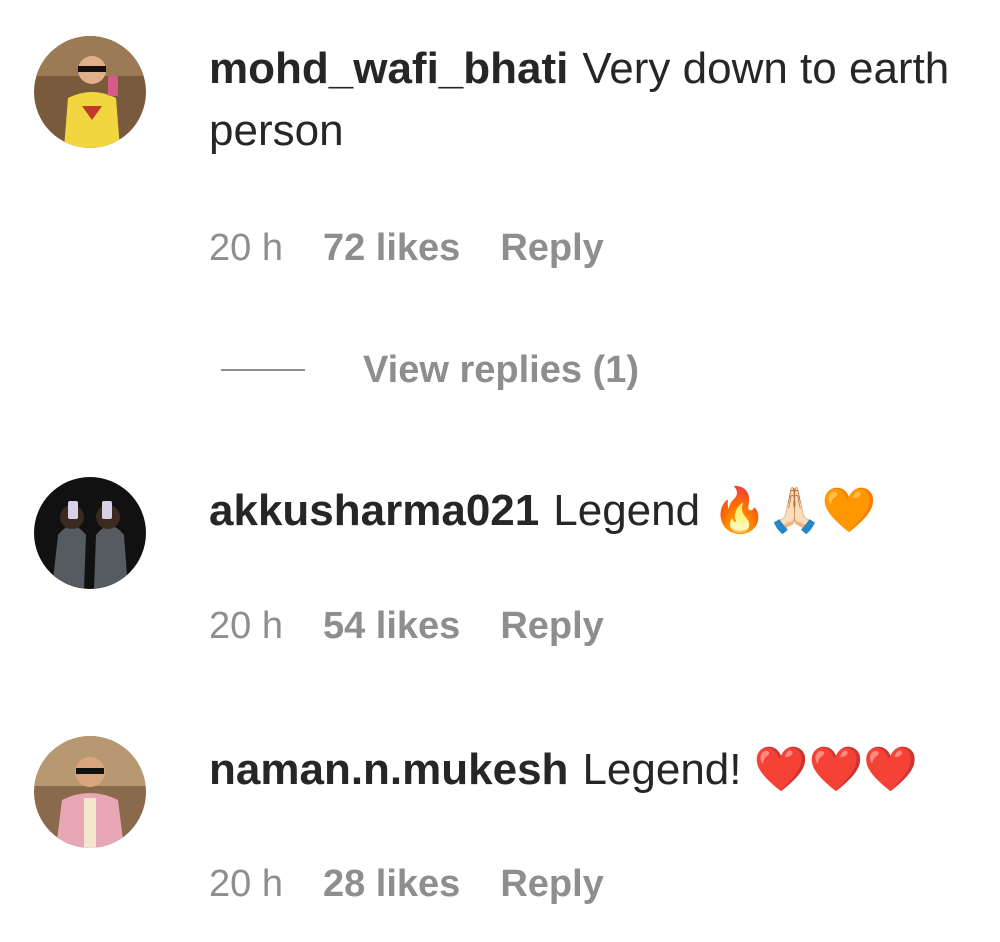 The height and width of the screenshot is (942, 1000). I want to click on comment-text: akkusharma021 Legend 🔥🙏🏻🧡, so click(589, 511).